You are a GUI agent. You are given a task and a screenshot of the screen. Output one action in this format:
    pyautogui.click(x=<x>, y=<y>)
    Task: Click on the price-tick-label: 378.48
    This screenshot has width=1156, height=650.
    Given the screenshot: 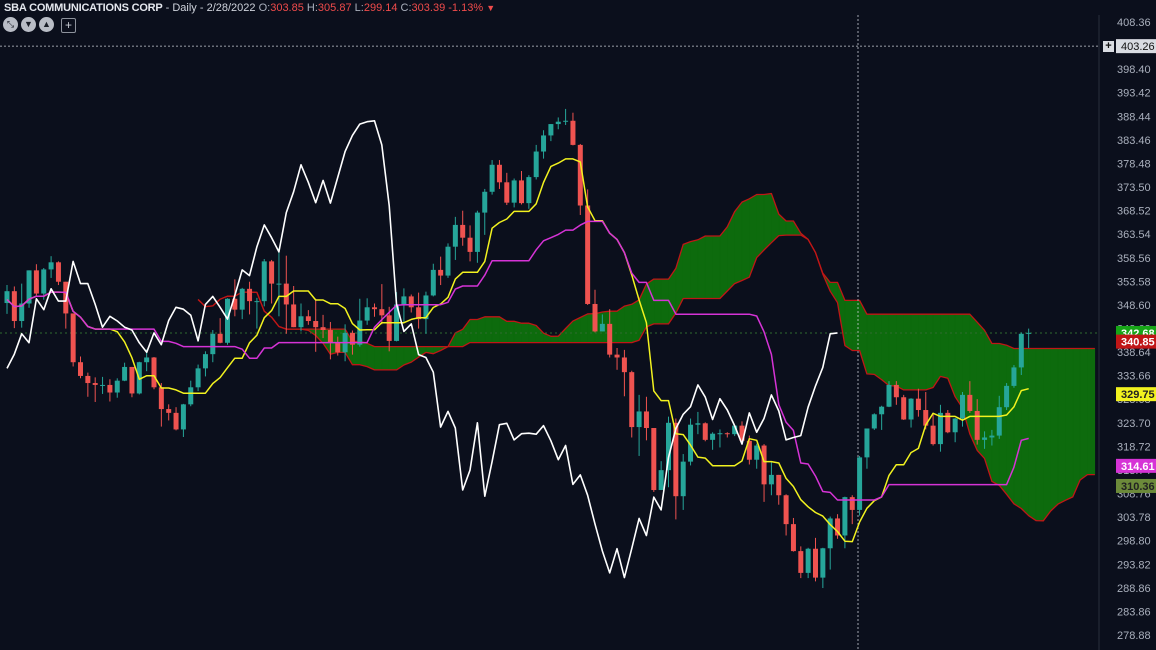 What is the action you would take?
    pyautogui.click(x=1134, y=164)
    